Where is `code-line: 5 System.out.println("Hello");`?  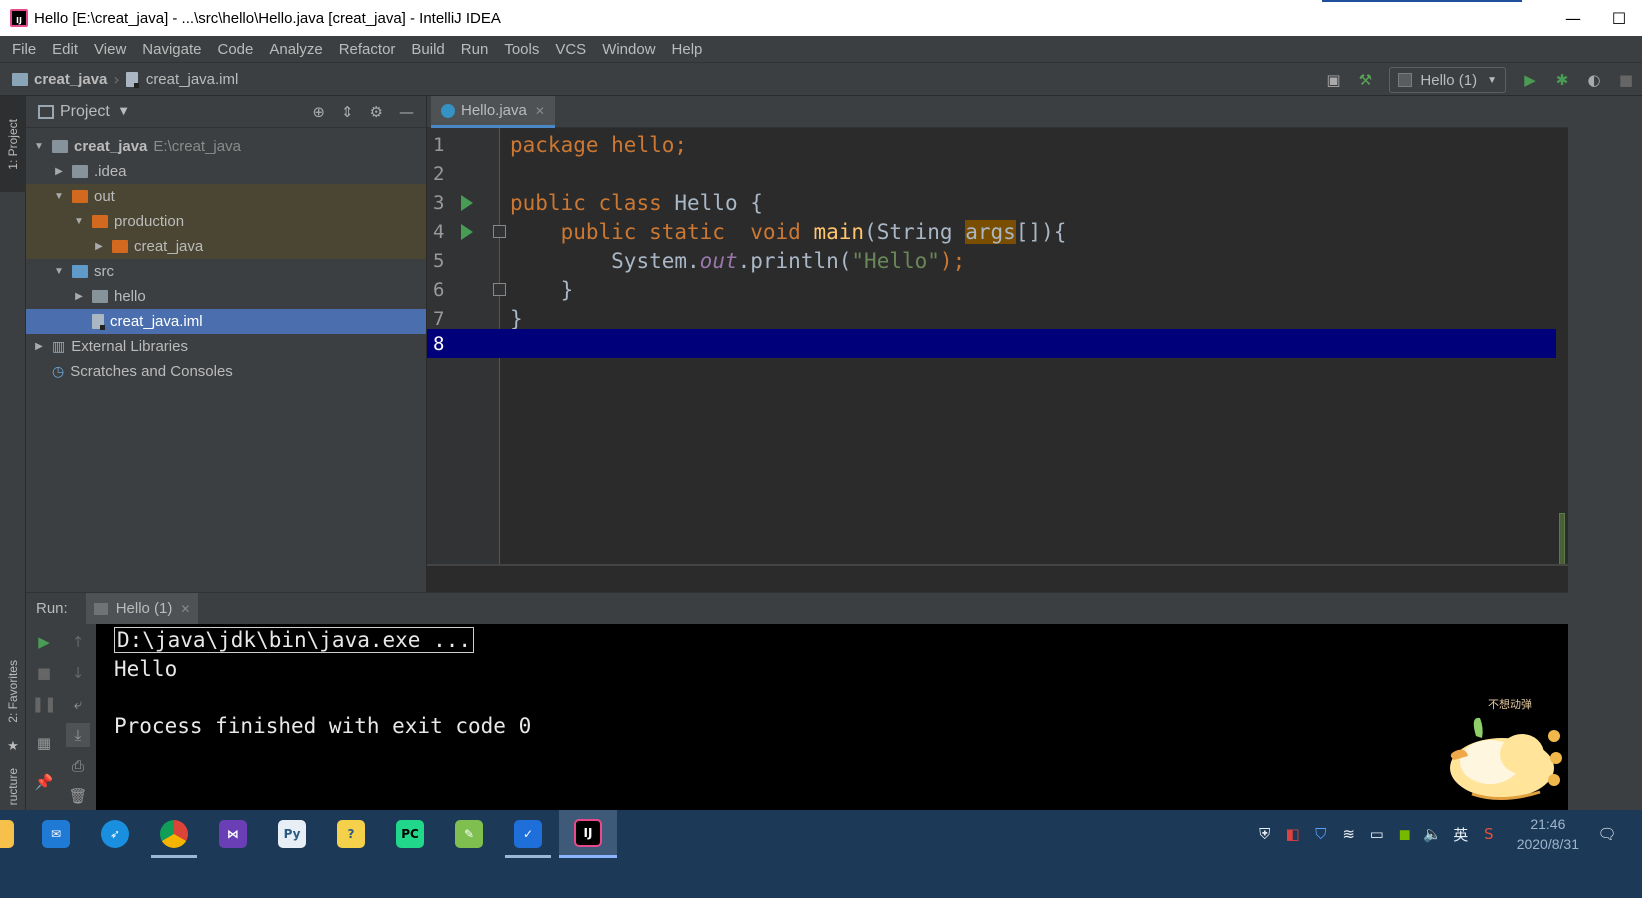 code-line: 5 System.out.println("Hello"); is located at coordinates (997, 260).